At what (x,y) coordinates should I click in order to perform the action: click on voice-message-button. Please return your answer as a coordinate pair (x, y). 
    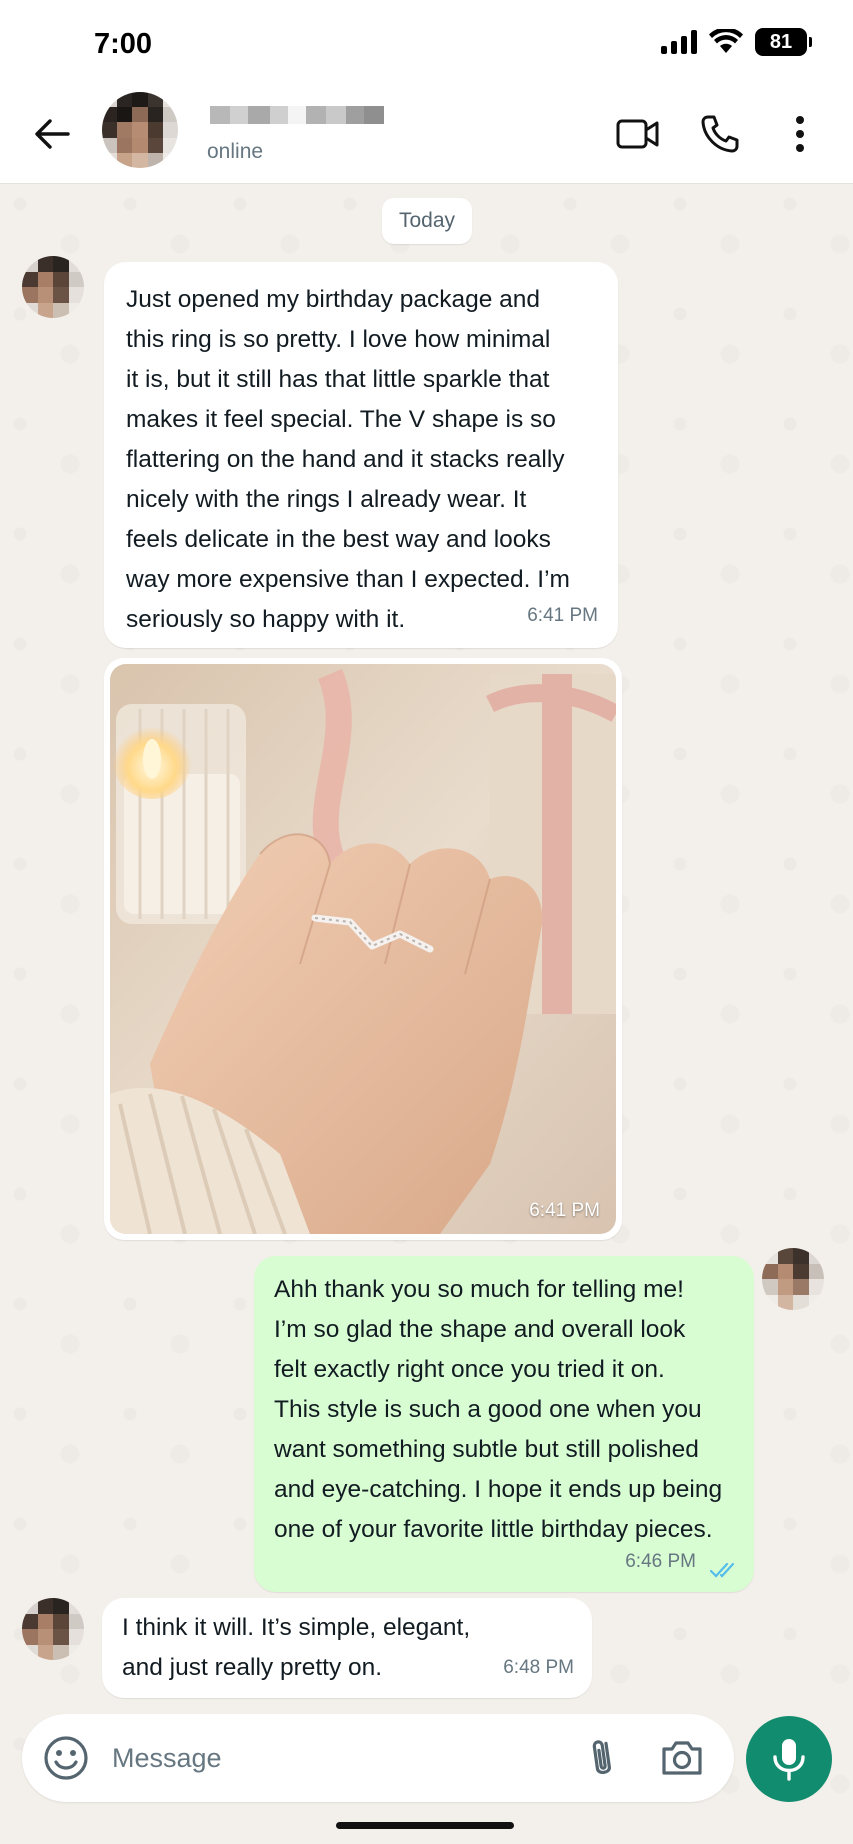
    Looking at the image, I should click on (789, 1759).